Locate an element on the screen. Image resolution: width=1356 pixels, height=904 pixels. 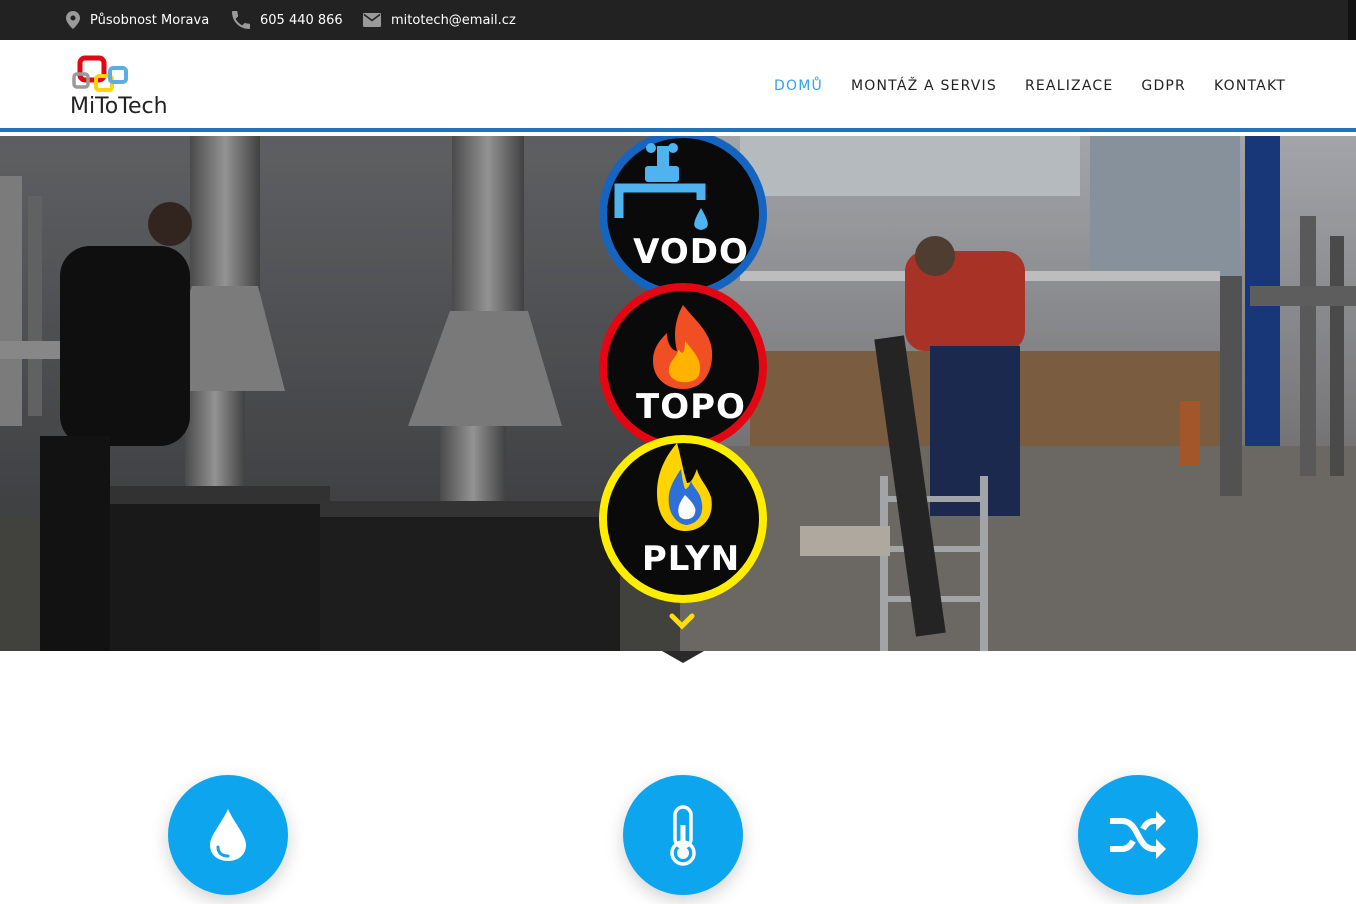
logo-text: MiToTech is located at coordinates (119, 106).